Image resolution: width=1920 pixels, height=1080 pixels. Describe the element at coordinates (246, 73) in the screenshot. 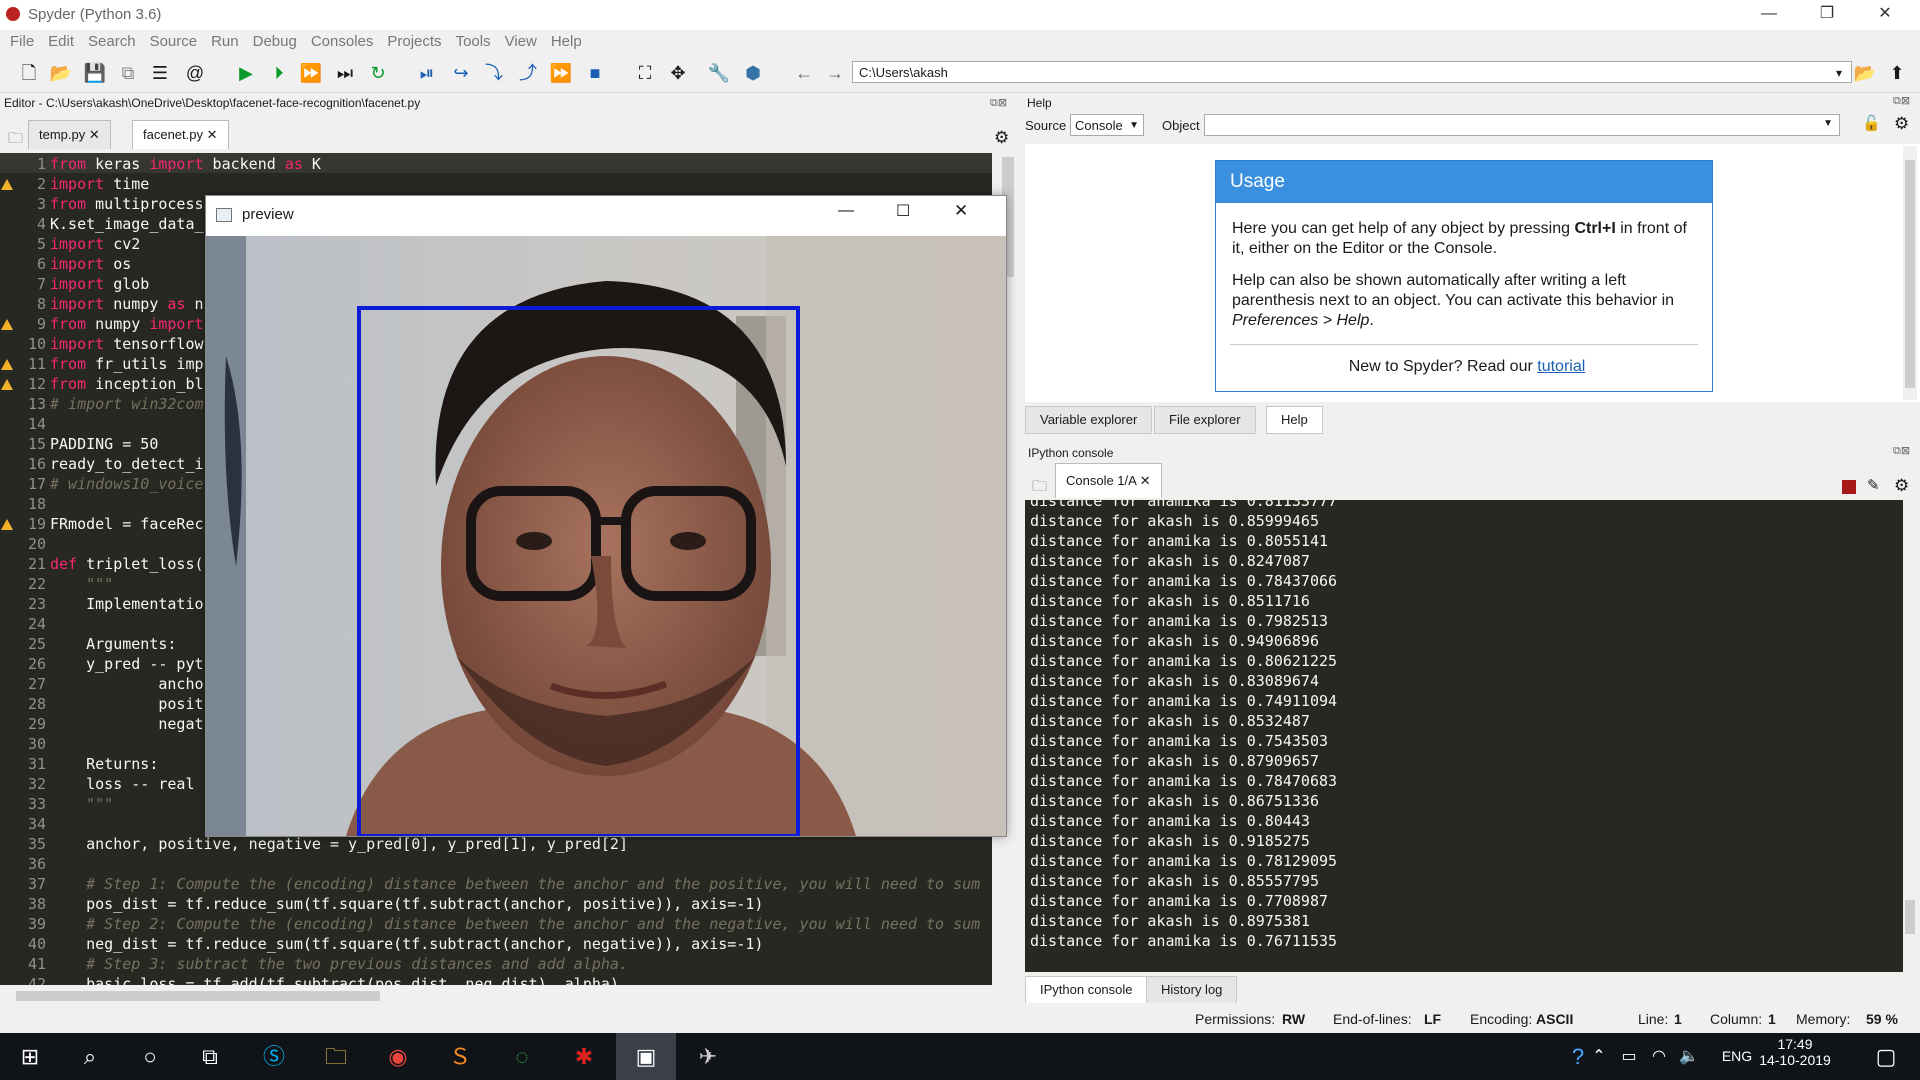

I see `run-icon: ▶` at that location.